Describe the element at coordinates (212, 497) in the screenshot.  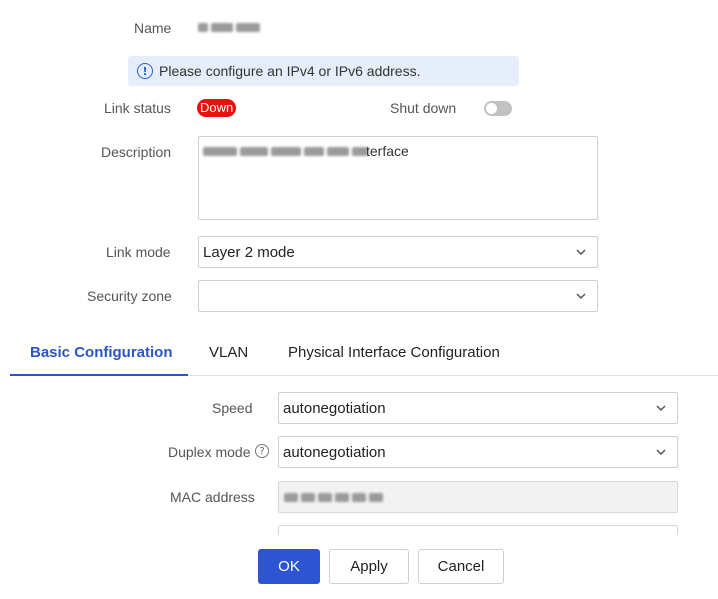
I see `mac-address-label: MAC address` at that location.